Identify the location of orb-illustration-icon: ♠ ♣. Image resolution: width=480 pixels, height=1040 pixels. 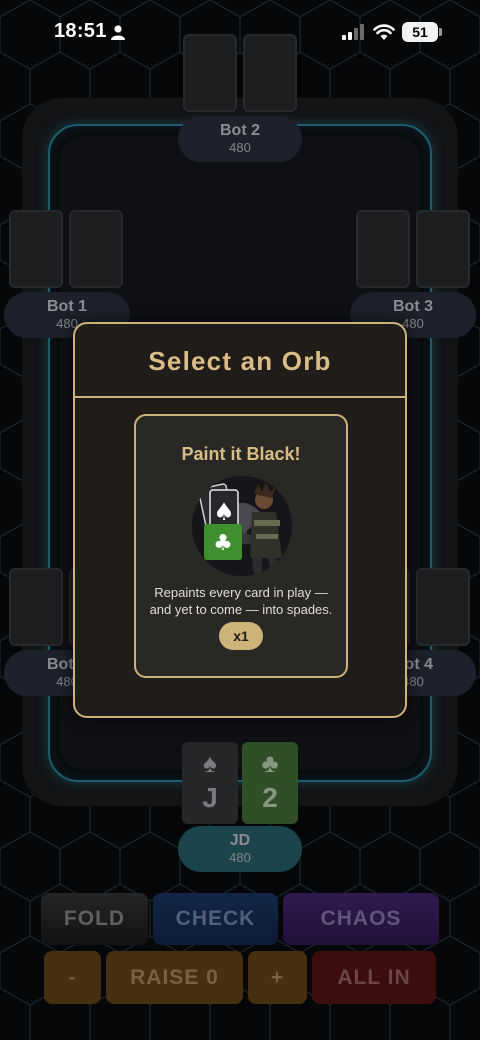
(242, 526).